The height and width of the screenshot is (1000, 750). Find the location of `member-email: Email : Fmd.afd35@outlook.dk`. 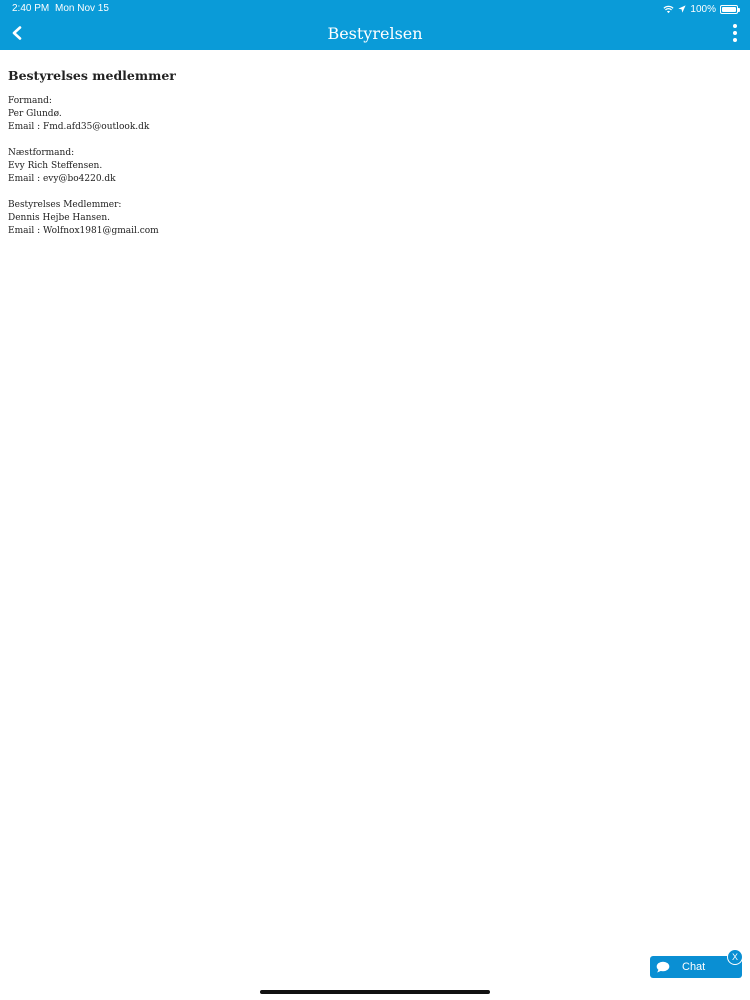

member-email: Email : Fmd.afd35@outlook.dk is located at coordinates (79, 127).